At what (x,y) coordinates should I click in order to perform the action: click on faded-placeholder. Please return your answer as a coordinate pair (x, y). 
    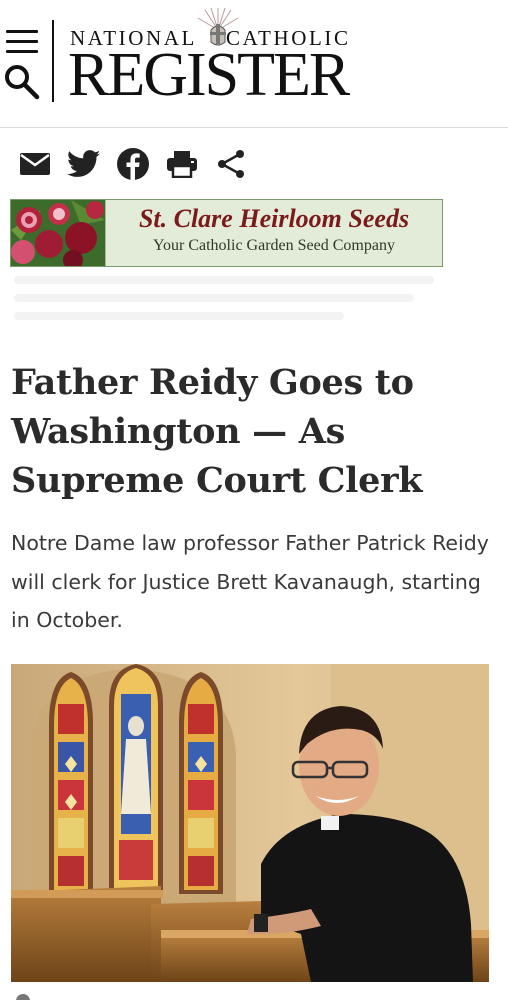
    Looking at the image, I should click on (229, 306).